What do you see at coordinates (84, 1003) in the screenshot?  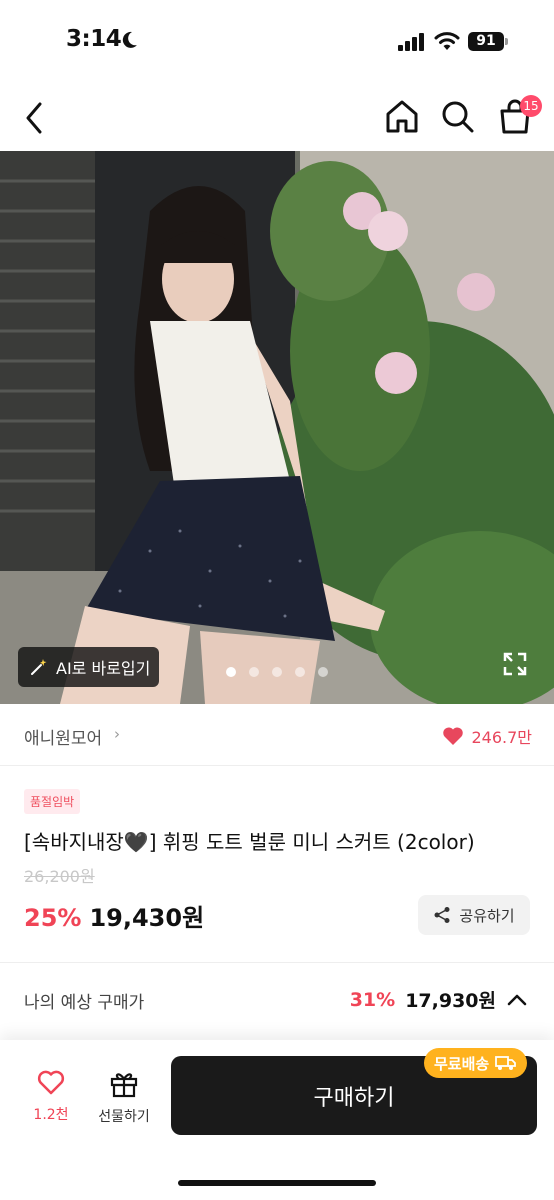 I see `expected-price-label: 나의 예상 구매가` at bounding box center [84, 1003].